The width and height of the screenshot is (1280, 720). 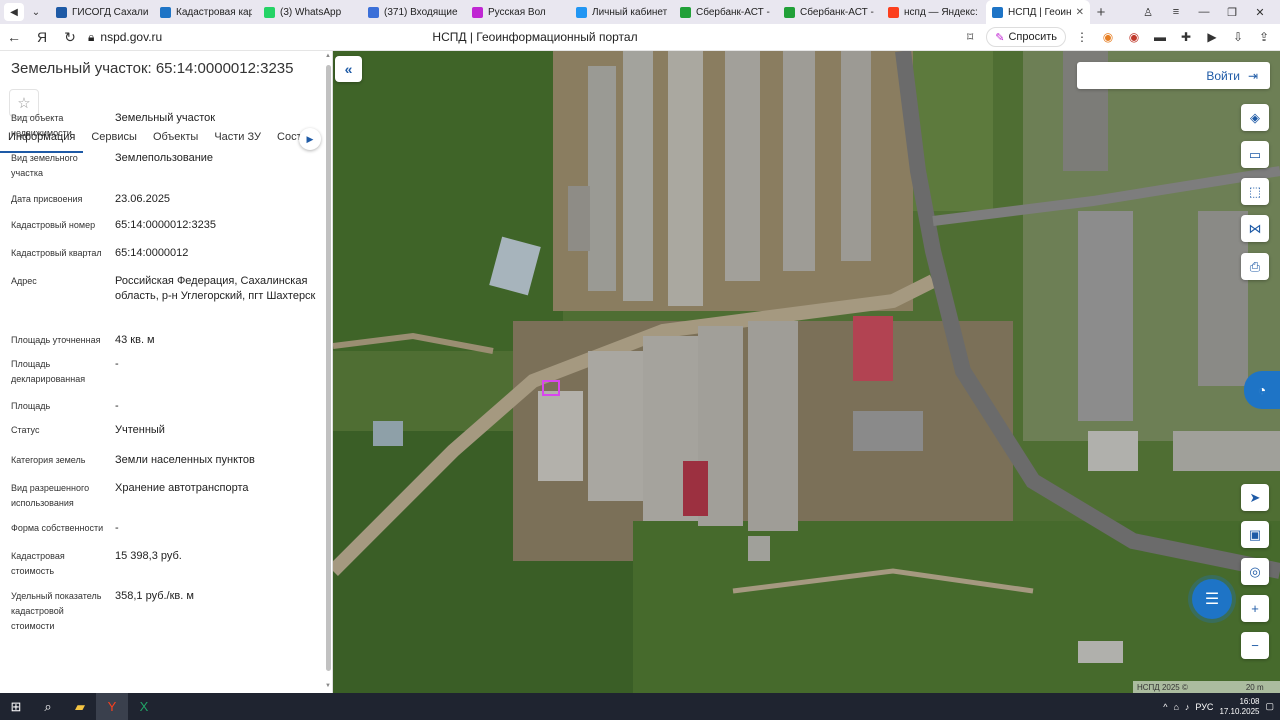 What do you see at coordinates (934, 12) in the screenshot?
I see `browser-tab: нспд — Яндекс: на` at bounding box center [934, 12].